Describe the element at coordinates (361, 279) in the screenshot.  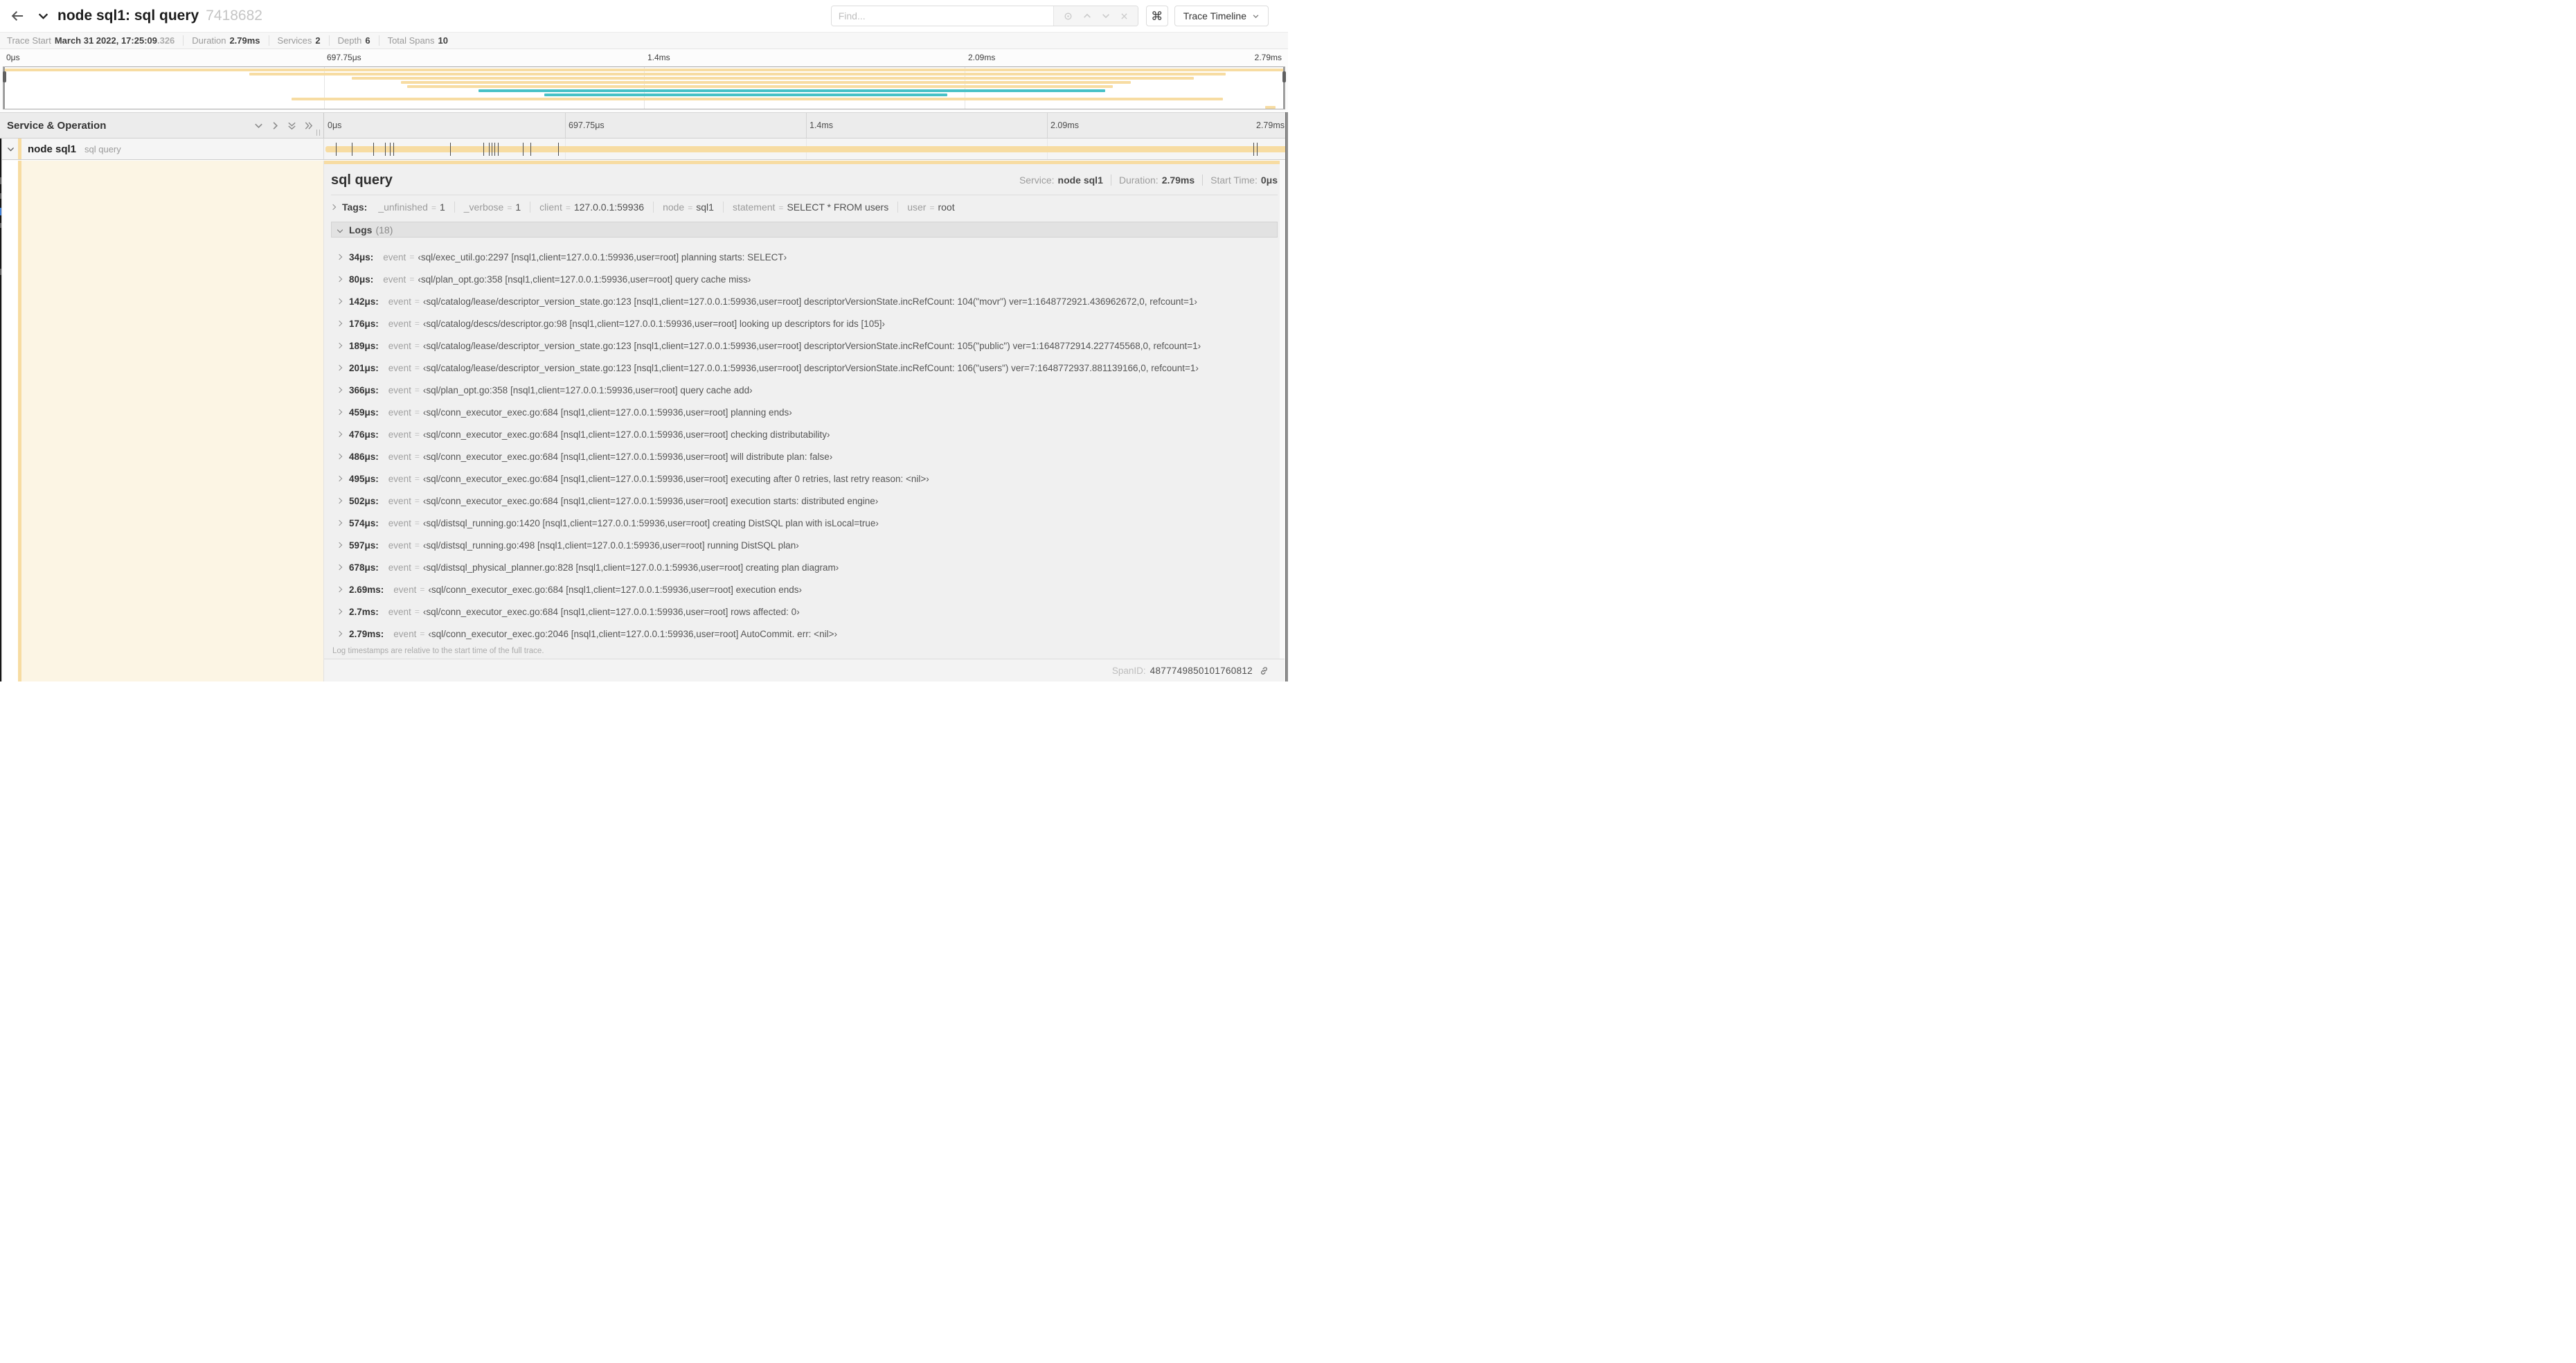
I see `log-timestamp: 80μs:` at that location.